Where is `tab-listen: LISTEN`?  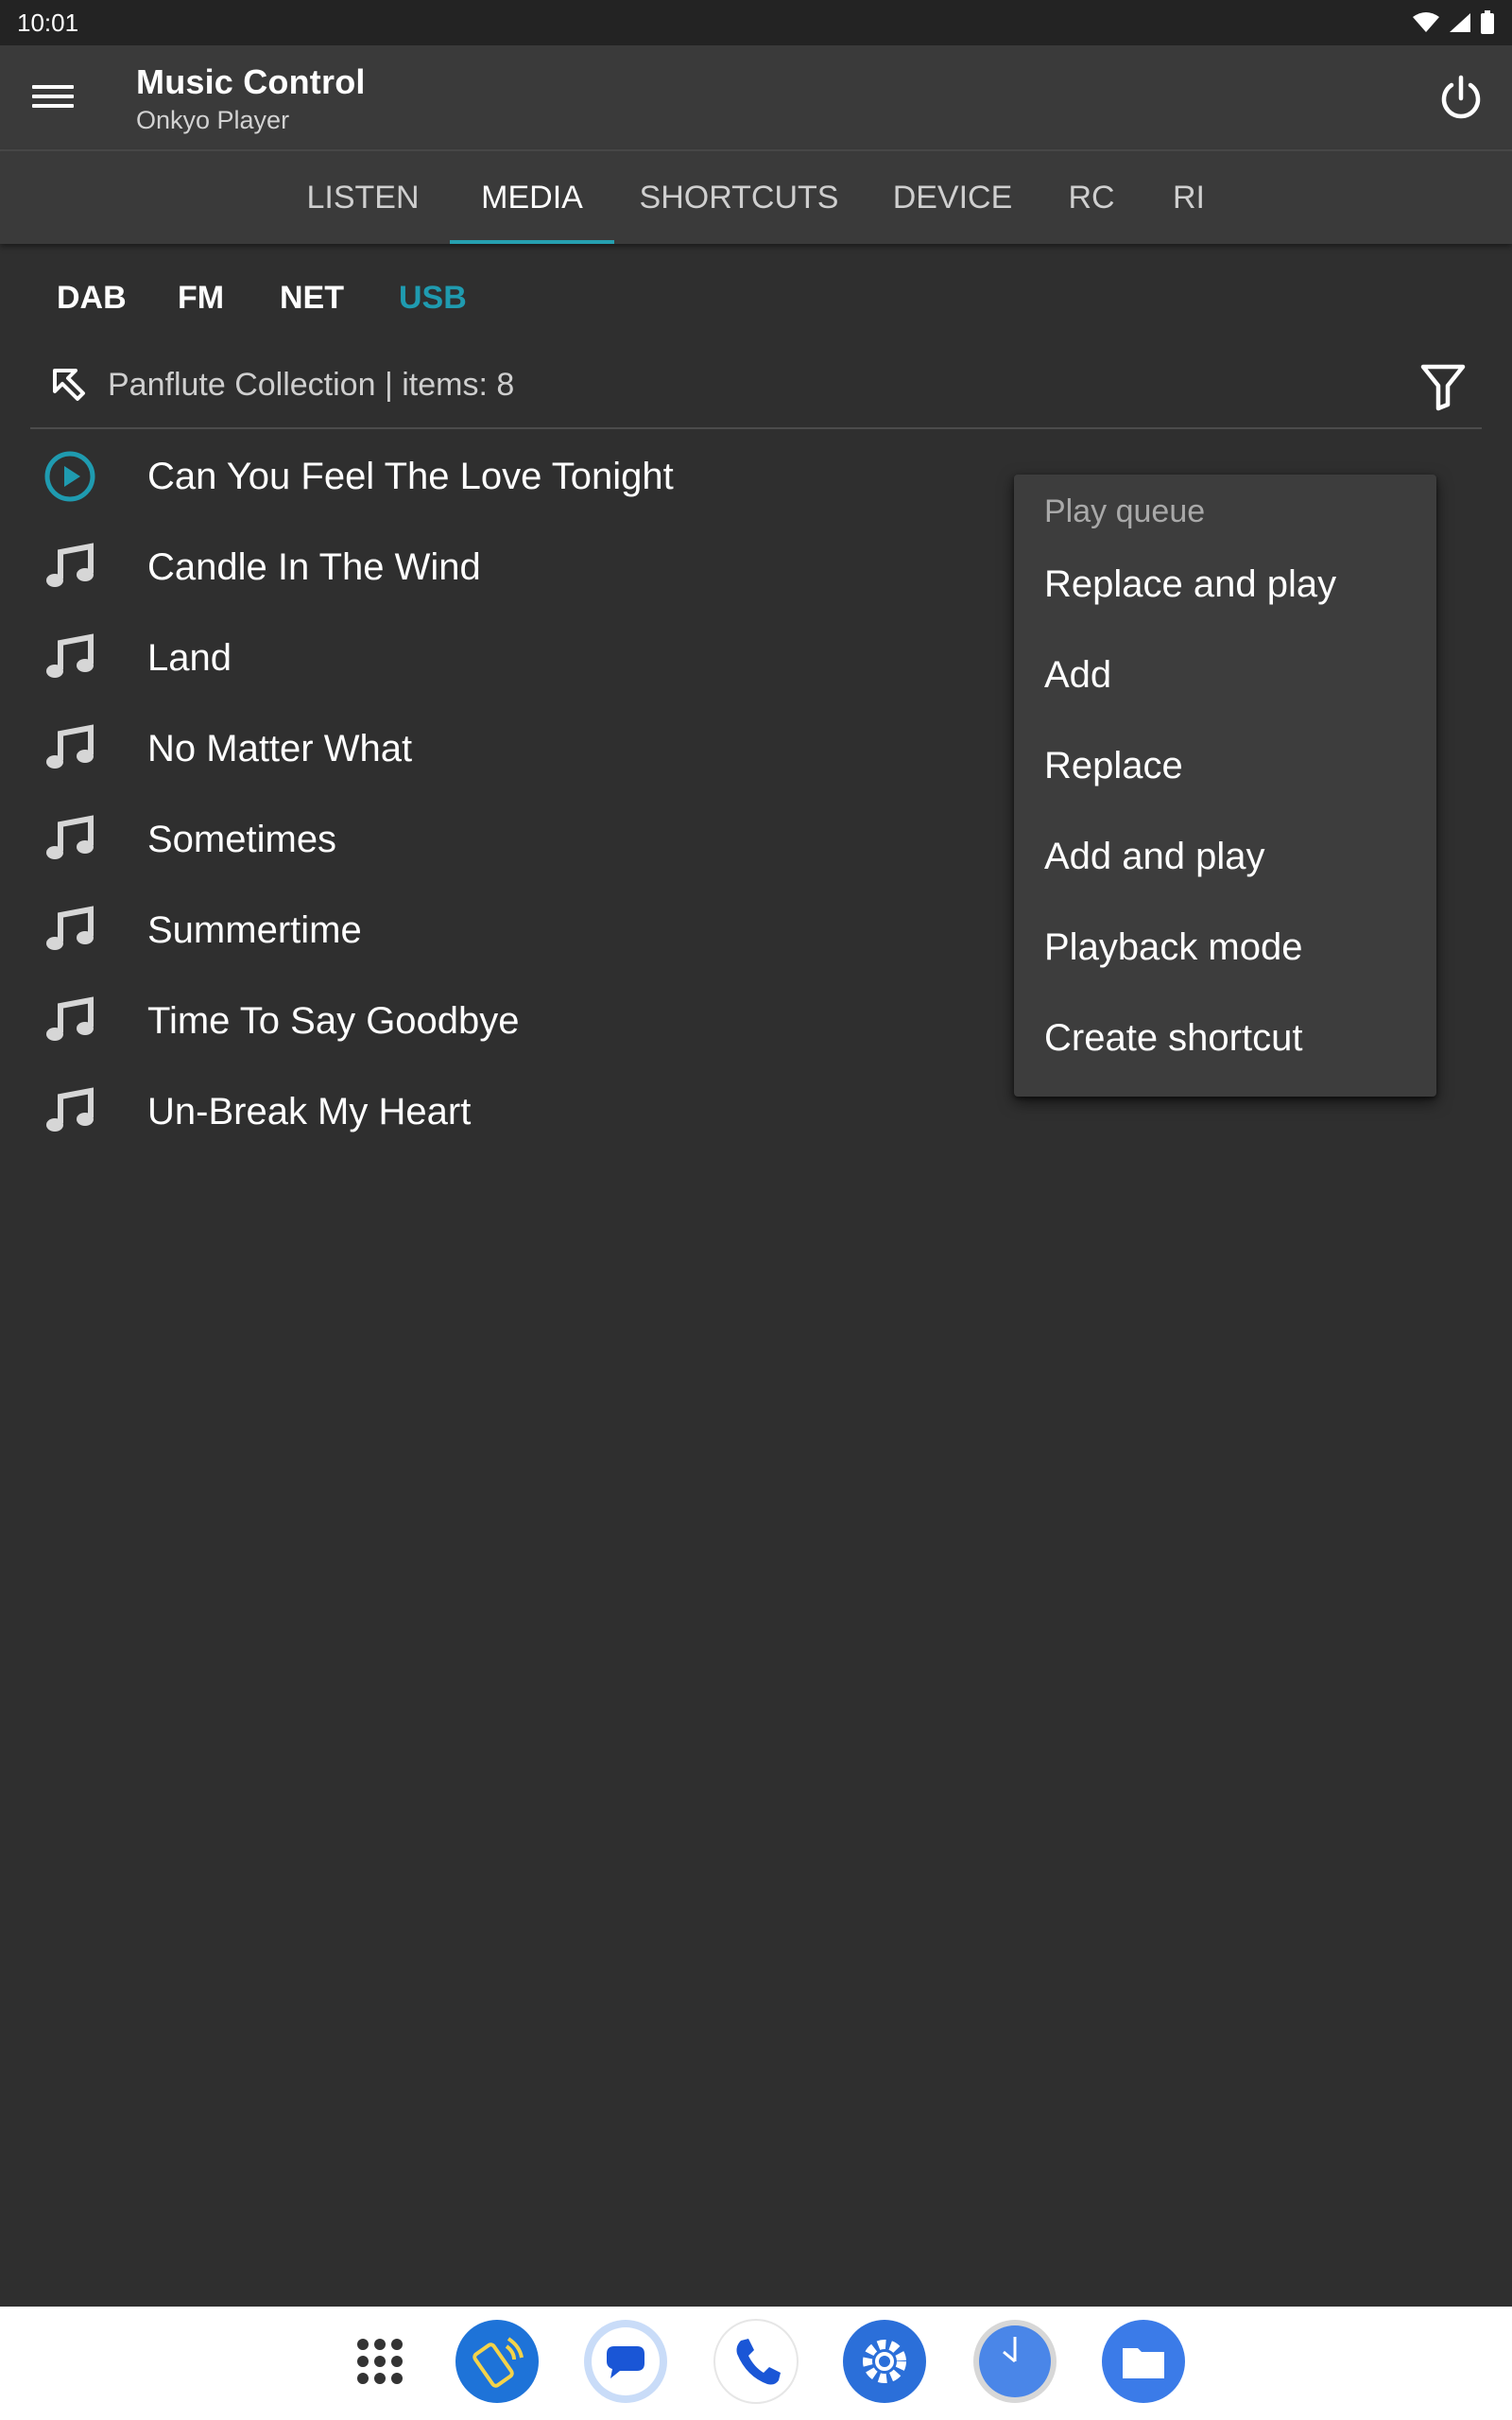 tab-listen: LISTEN is located at coordinates (363, 197).